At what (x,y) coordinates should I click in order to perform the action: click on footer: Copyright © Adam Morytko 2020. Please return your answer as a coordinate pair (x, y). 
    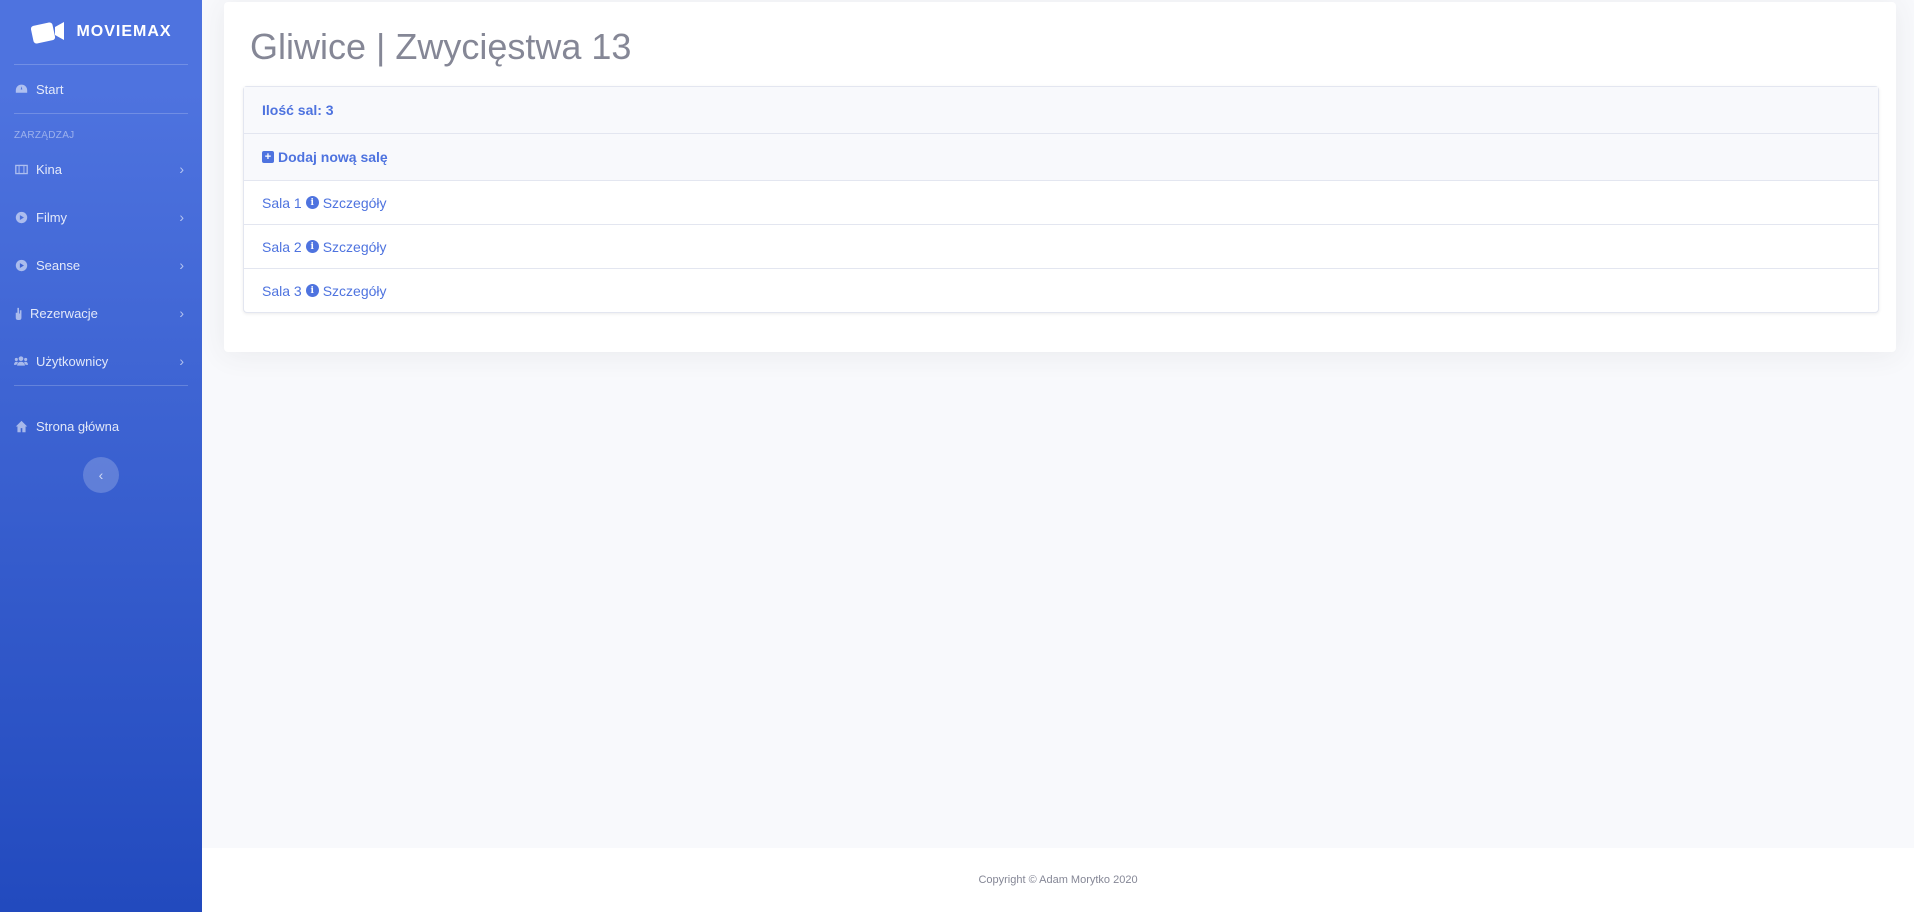
    Looking at the image, I should click on (1058, 880).